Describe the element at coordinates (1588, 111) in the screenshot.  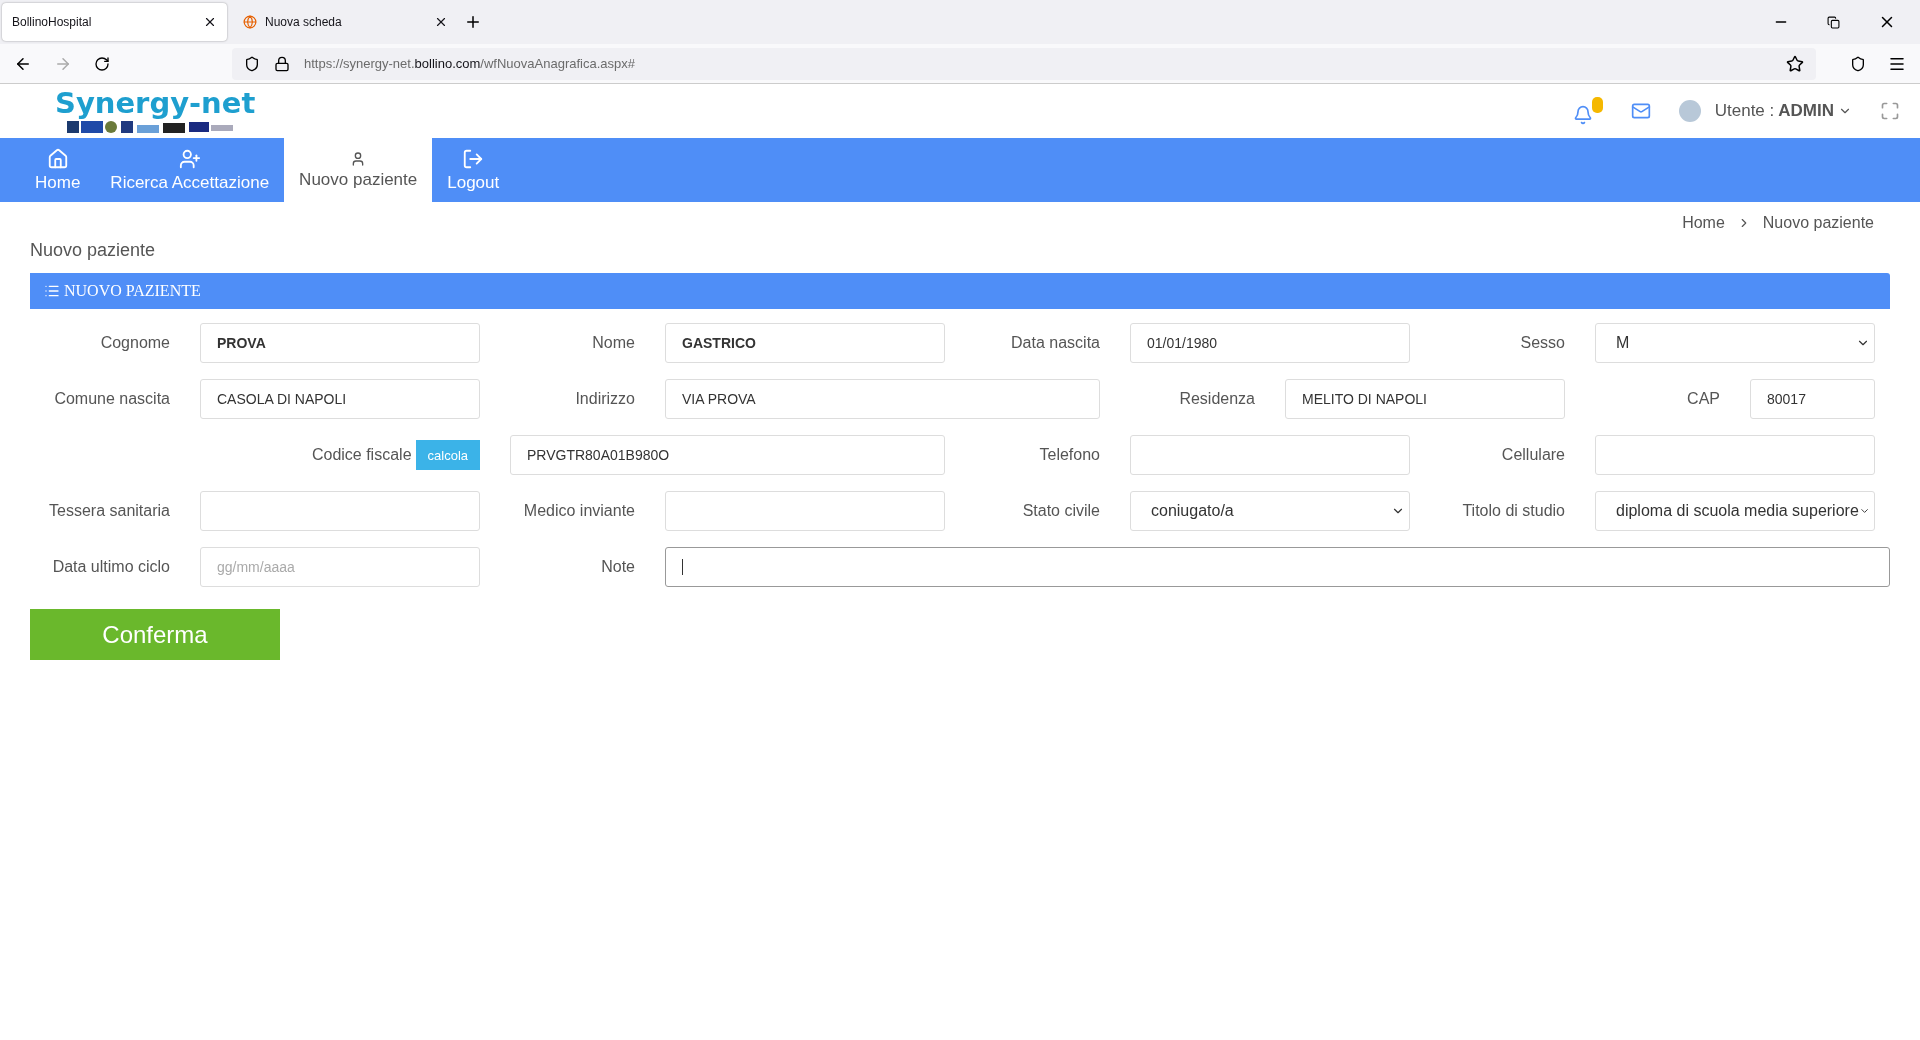
I see `notification-bell` at that location.